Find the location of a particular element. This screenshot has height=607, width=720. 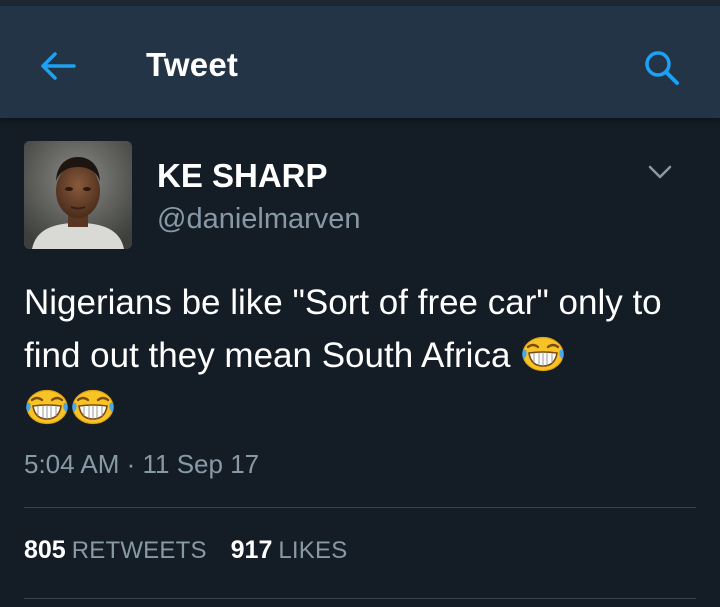

search-button is located at coordinates (662, 68).